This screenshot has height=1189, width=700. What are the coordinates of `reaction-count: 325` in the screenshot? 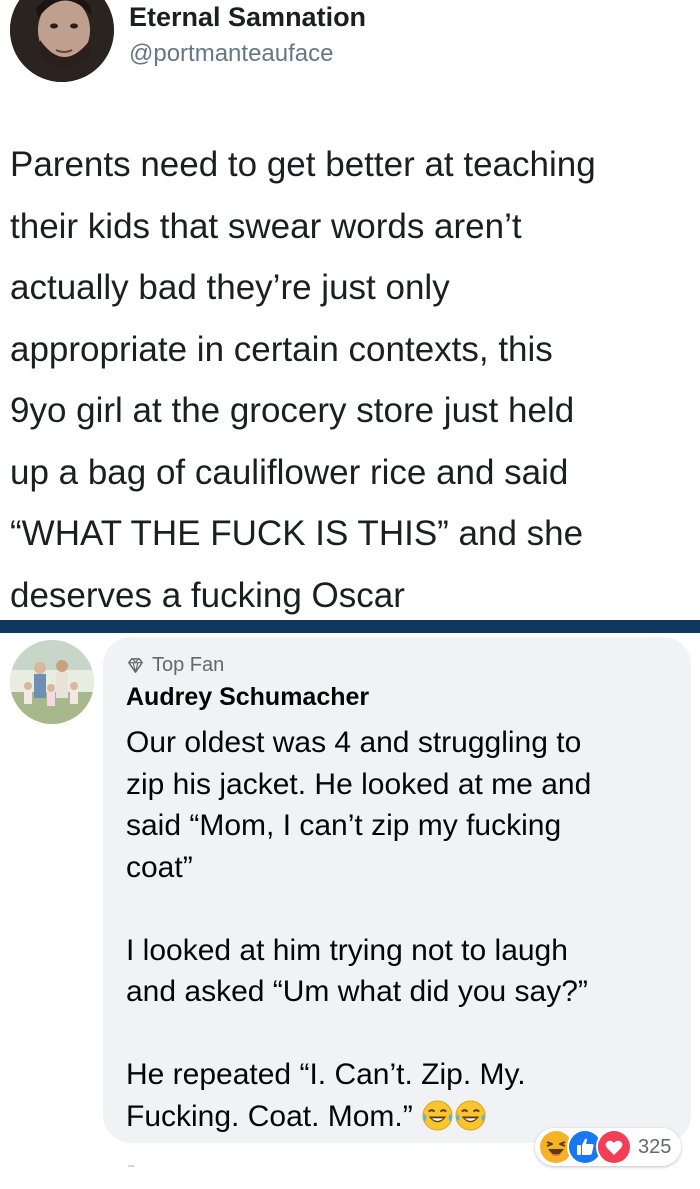 It's located at (655, 1146).